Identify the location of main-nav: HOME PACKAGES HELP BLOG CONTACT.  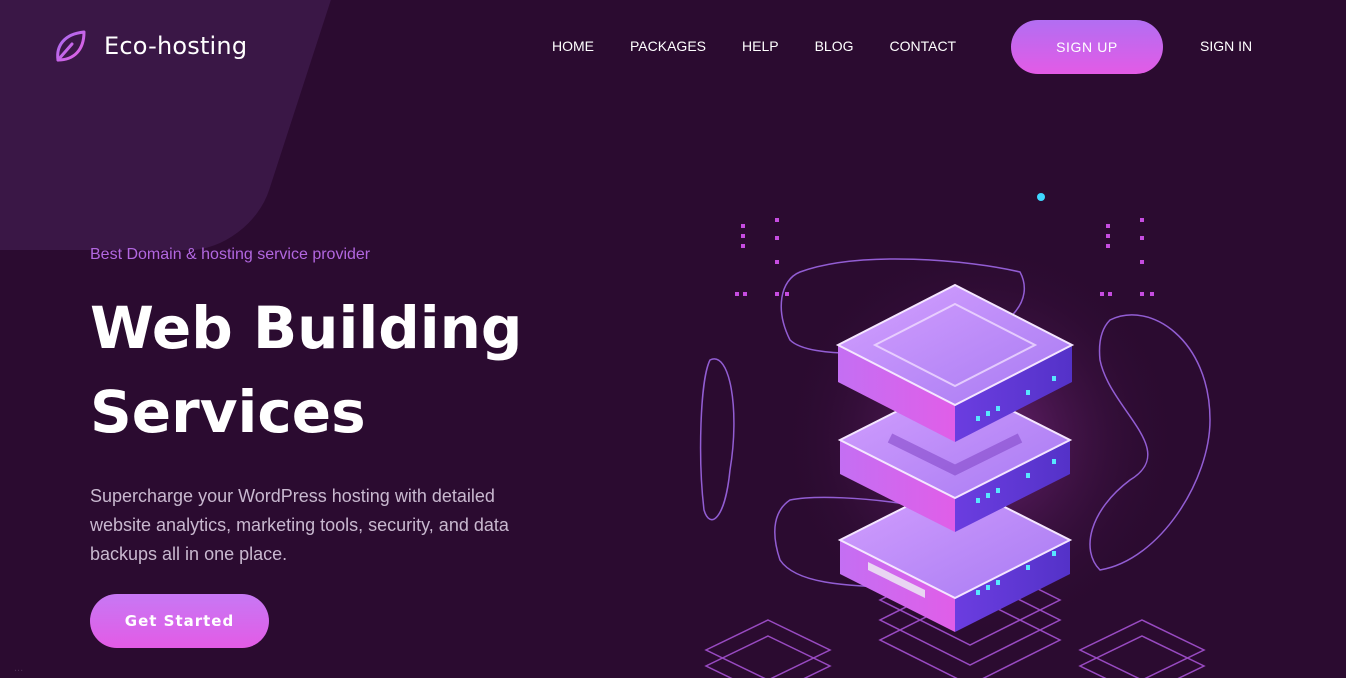
(772, 46).